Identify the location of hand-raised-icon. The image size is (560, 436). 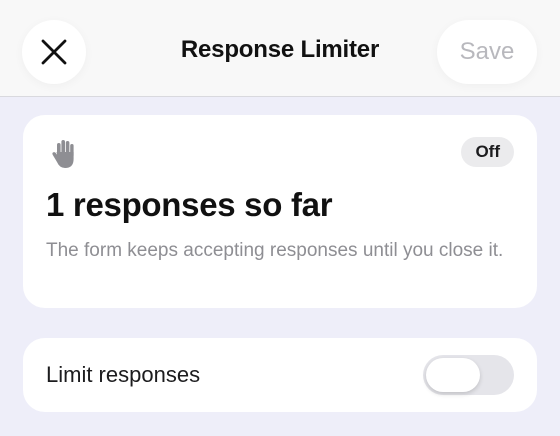
(63, 154).